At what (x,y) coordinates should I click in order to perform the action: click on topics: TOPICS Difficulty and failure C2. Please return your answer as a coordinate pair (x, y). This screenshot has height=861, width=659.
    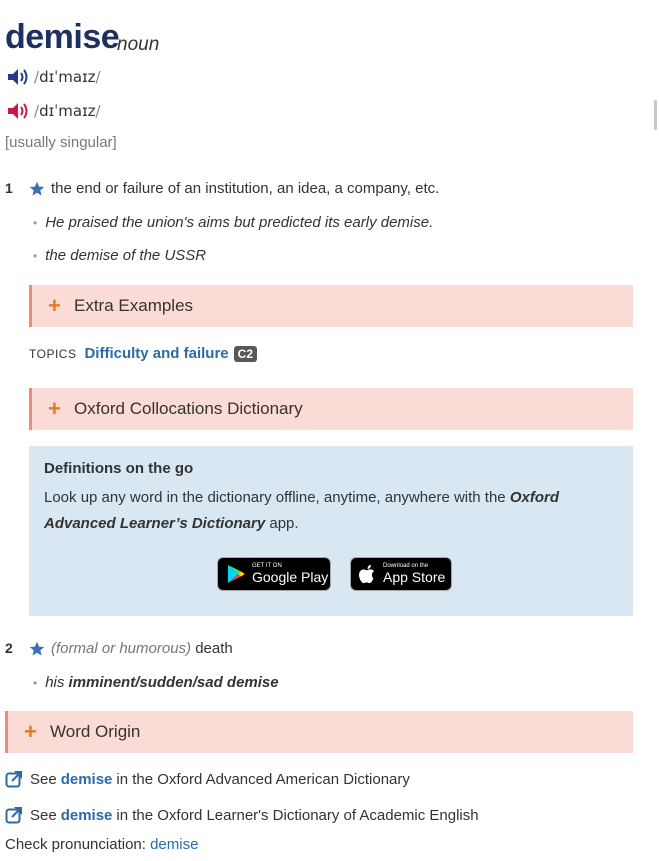
    Looking at the image, I should click on (143, 353).